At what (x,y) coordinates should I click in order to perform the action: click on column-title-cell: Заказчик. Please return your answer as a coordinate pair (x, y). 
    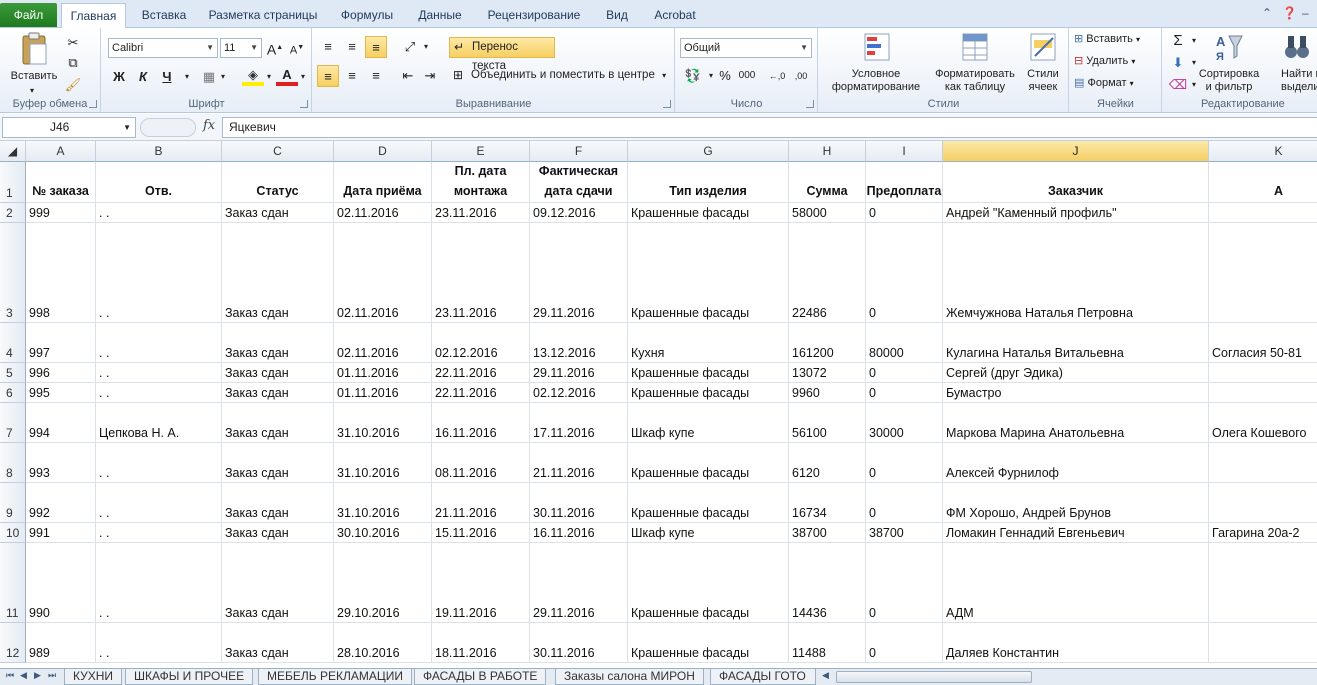
    Looking at the image, I should click on (1076, 182).